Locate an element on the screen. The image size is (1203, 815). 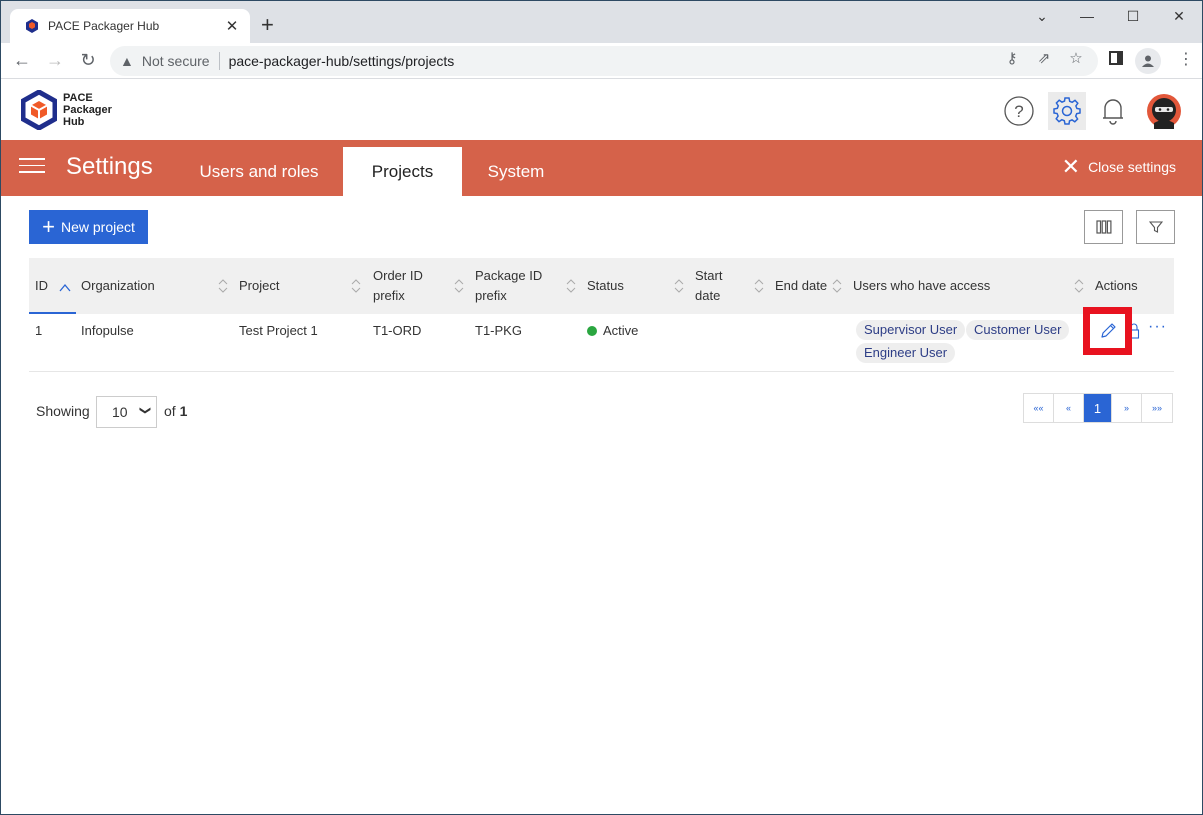
security-label: Not secure is located at coordinates (176, 61).